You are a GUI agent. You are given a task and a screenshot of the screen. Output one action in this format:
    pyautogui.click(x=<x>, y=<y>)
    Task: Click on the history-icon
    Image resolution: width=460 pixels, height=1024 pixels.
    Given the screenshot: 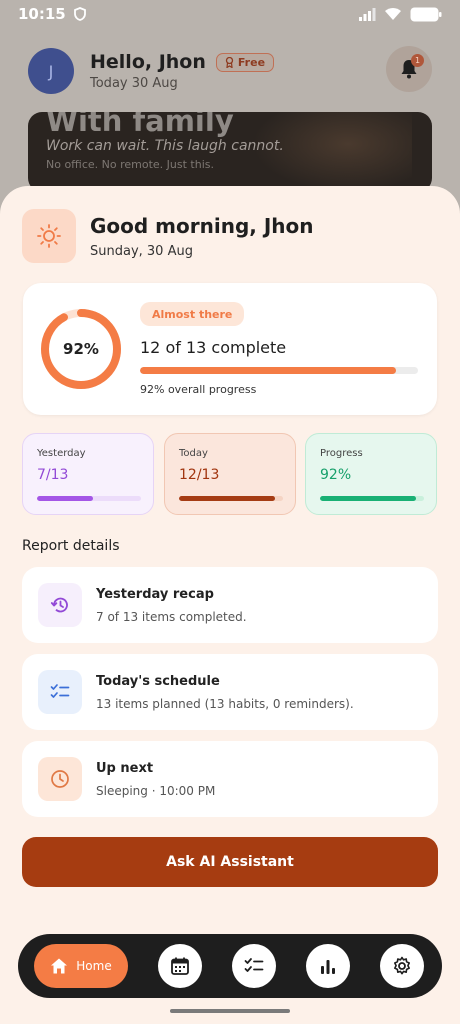 What is the action you would take?
    pyautogui.click(x=59, y=605)
    